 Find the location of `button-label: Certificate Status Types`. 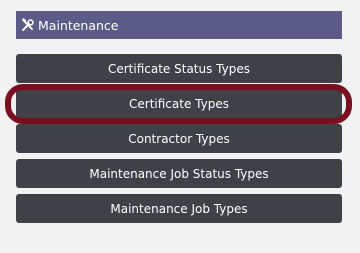

button-label: Certificate Status Types is located at coordinates (178, 68).